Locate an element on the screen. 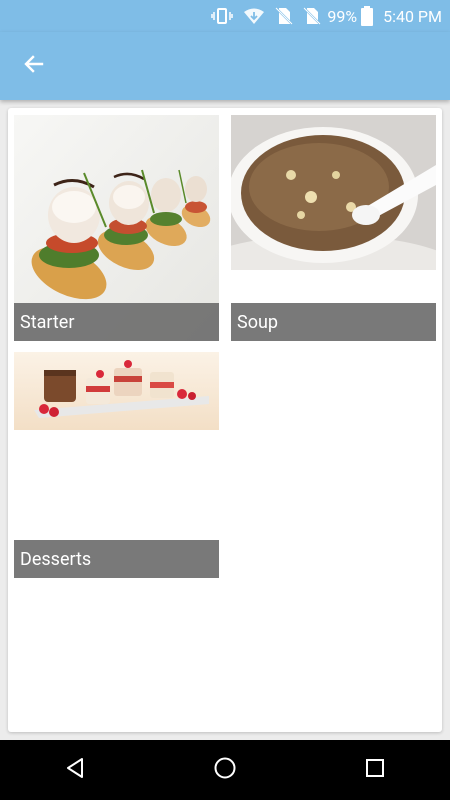 The height and width of the screenshot is (800, 450). recents-square-icon is located at coordinates (375, 770).